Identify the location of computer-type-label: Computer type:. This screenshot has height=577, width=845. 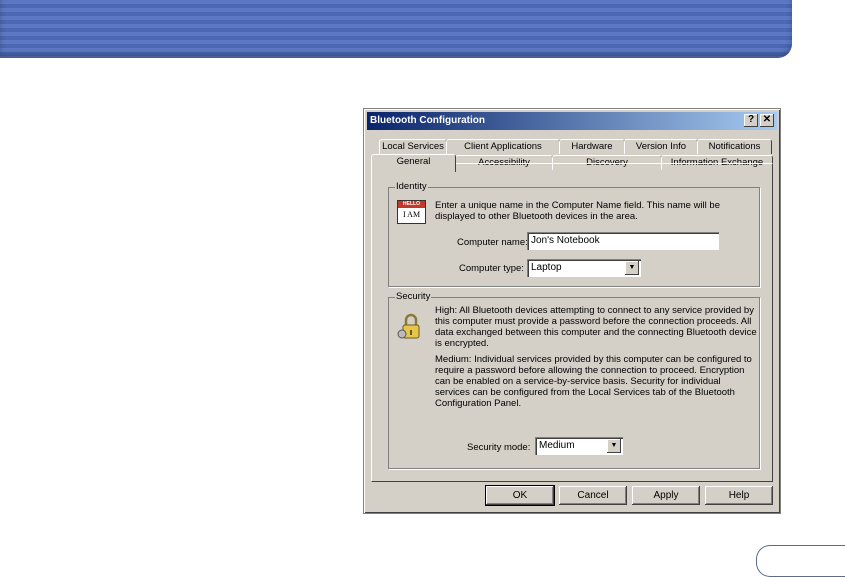
(491, 268).